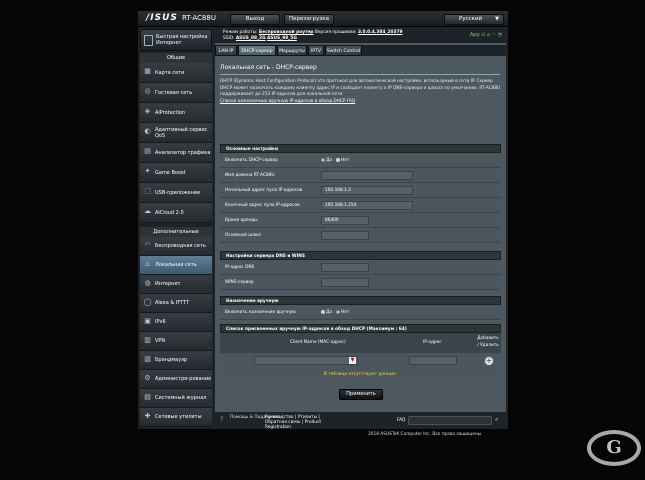  What do you see at coordinates (475, 35) in the screenshot?
I see `app-label: App` at bounding box center [475, 35].